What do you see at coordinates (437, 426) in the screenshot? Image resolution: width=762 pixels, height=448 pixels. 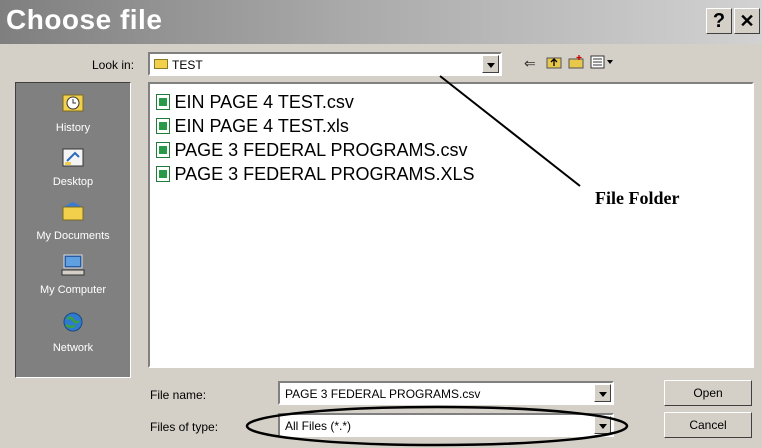 I see `annotation-ellipse` at bounding box center [437, 426].